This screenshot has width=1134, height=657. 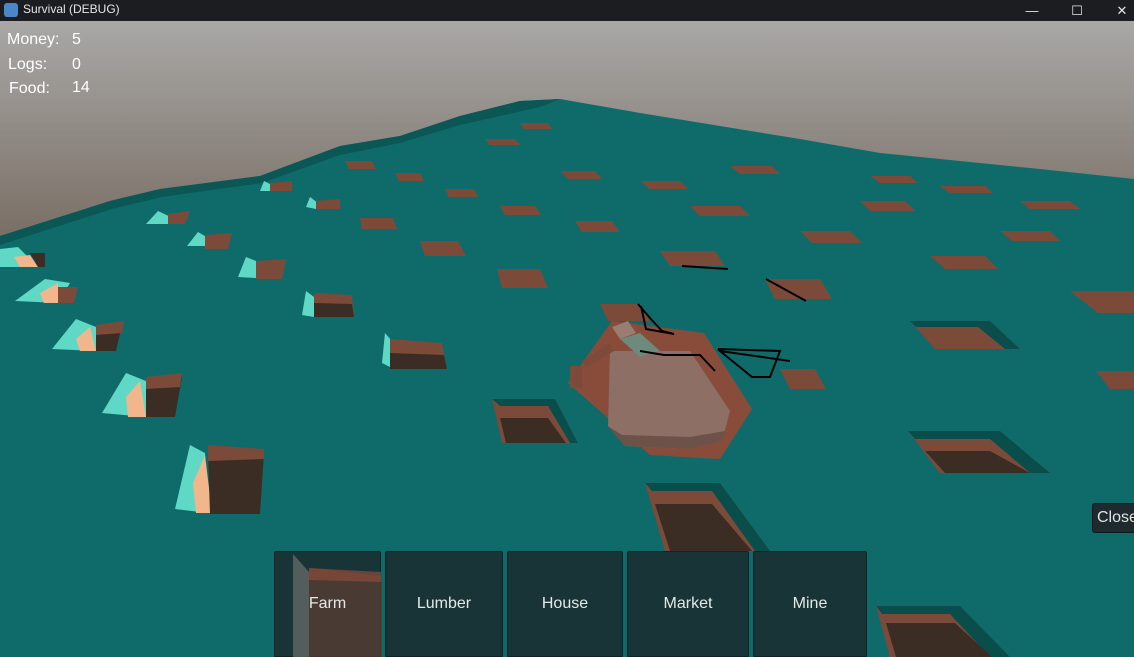 I want to click on house-label: House, so click(x=565, y=603).